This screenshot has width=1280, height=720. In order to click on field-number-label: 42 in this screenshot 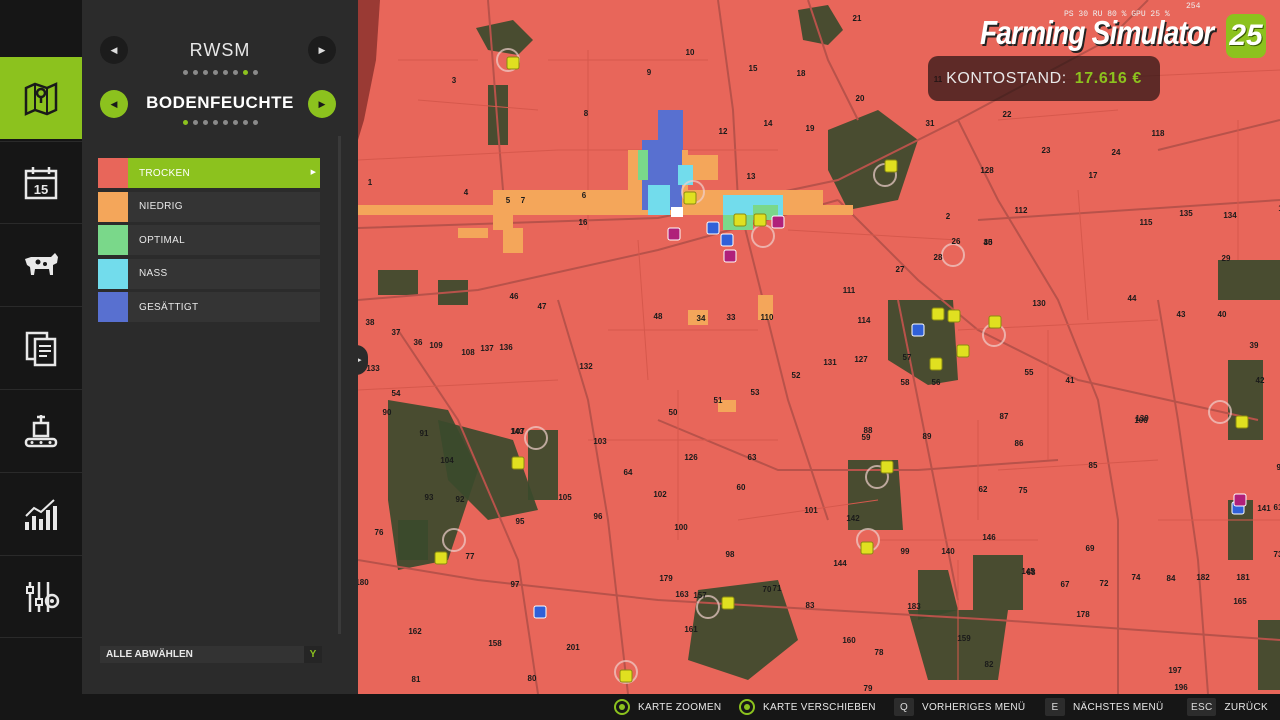, I will do `click(1260, 380)`.